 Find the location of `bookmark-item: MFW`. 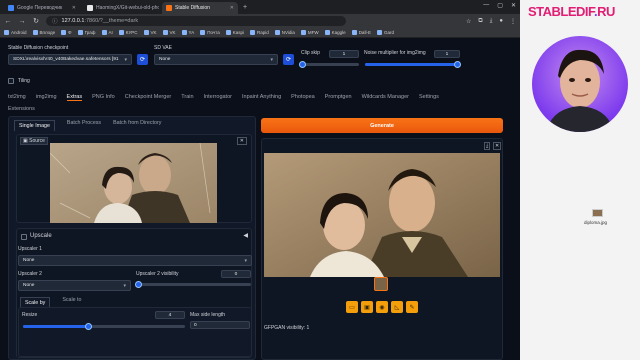

bookmark-item: MFW is located at coordinates (309, 33).